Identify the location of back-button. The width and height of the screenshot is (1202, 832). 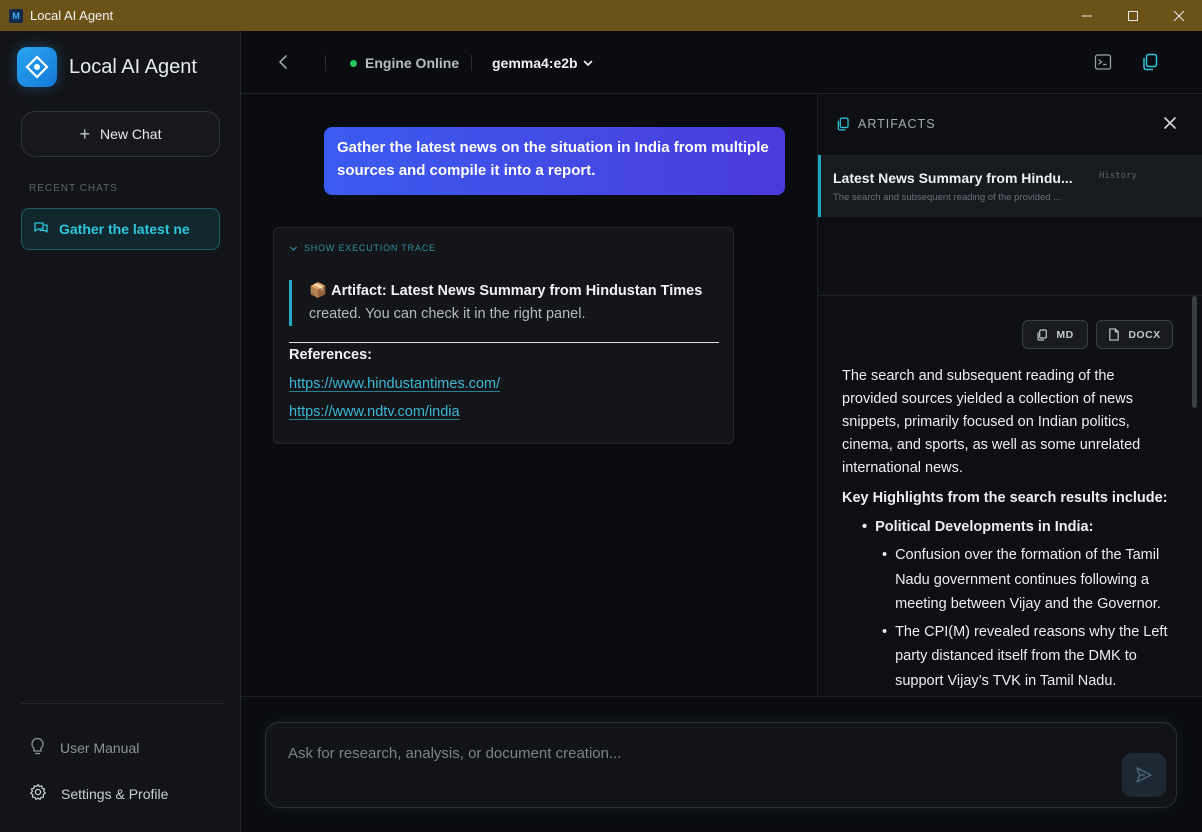
(284, 64).